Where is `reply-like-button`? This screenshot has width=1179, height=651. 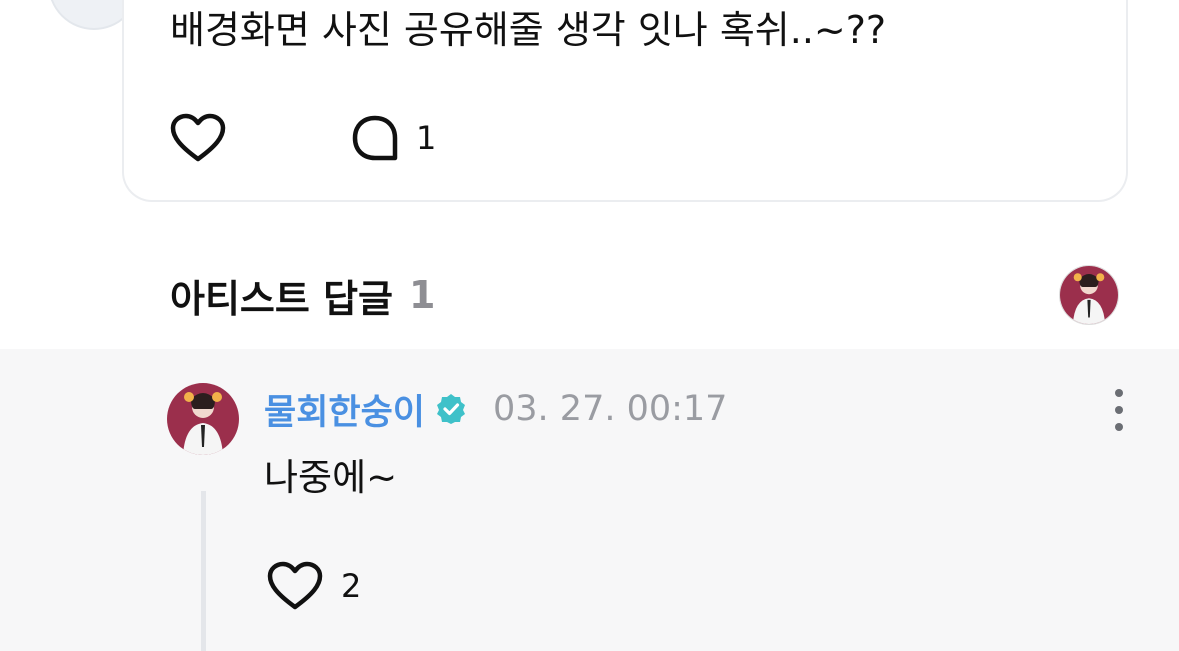 reply-like-button is located at coordinates (296, 586).